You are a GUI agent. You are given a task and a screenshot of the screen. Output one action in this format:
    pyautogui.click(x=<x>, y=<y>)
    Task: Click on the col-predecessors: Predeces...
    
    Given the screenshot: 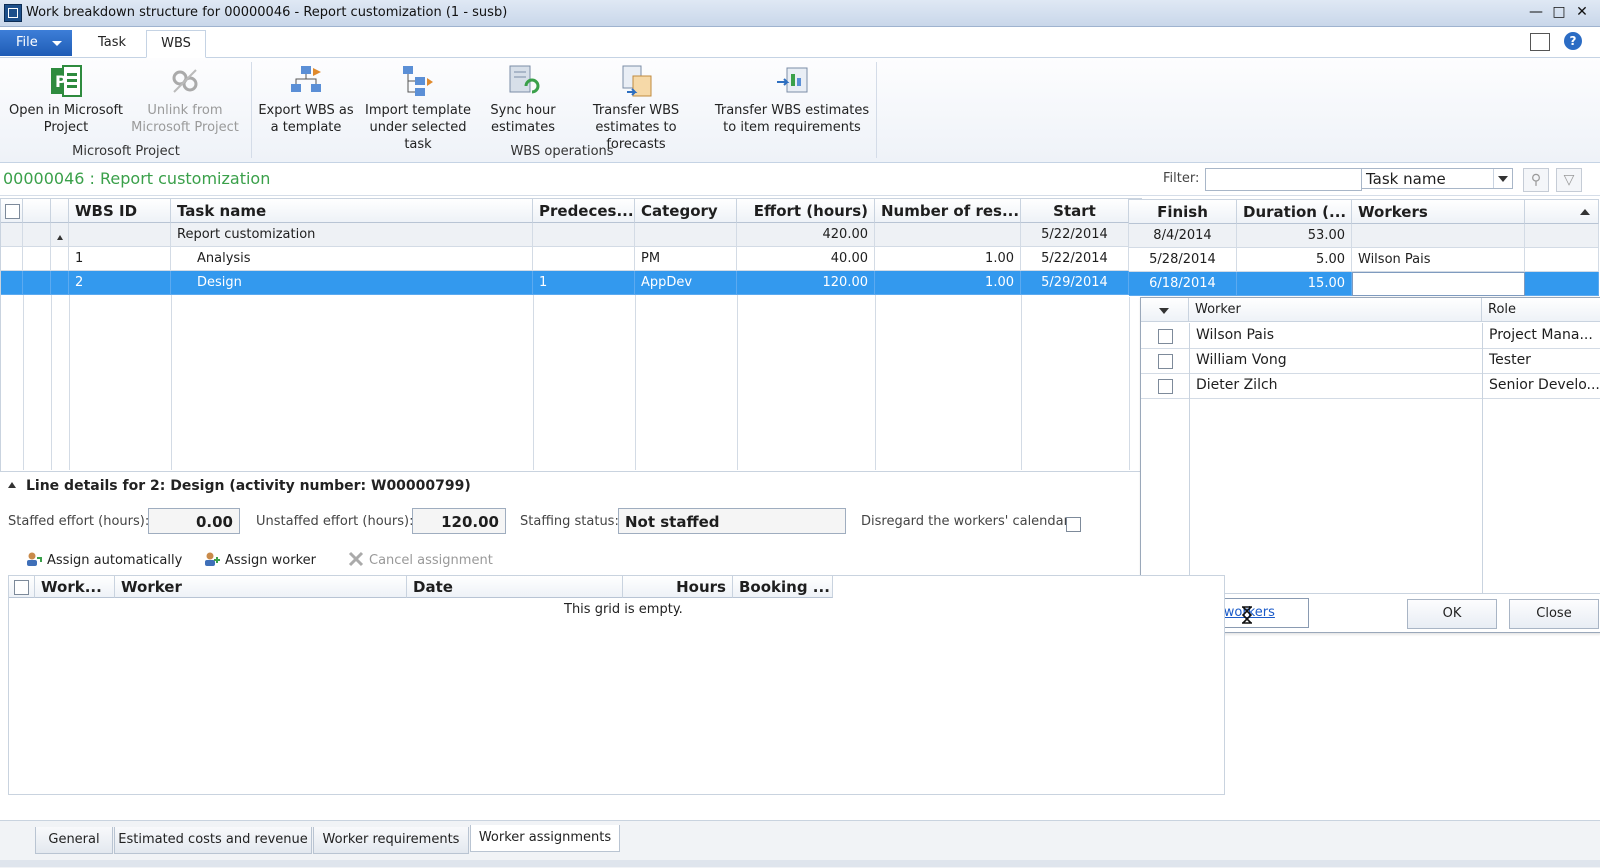 What is the action you would take?
    pyautogui.click(x=584, y=211)
    